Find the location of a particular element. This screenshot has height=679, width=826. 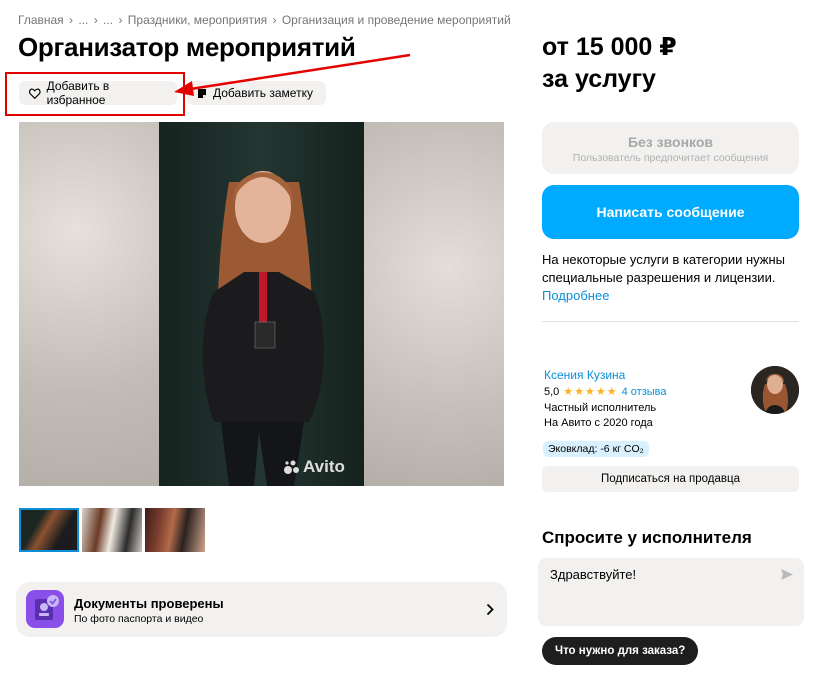

seller-rating: 5,0 ★★★★★ 4 отзыва is located at coordinates (605, 392).